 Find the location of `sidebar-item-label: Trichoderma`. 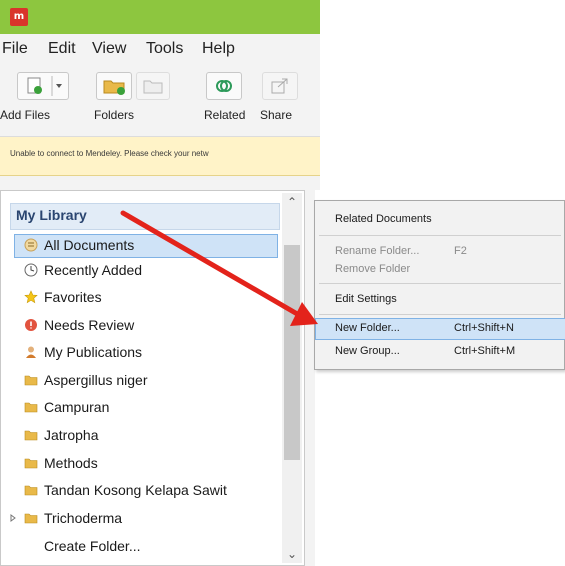

sidebar-item-label: Trichoderma is located at coordinates (83, 518).